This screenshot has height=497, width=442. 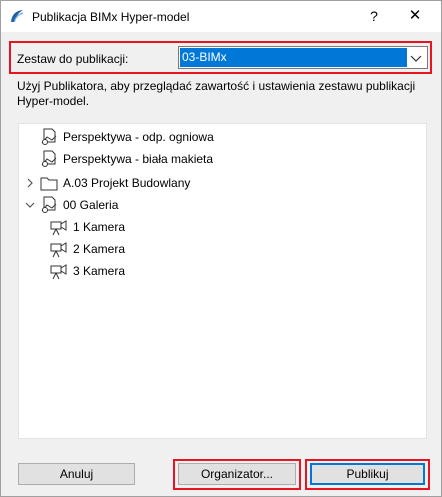 I want to click on tree-item-label: 00 Galeria, so click(x=91, y=205).